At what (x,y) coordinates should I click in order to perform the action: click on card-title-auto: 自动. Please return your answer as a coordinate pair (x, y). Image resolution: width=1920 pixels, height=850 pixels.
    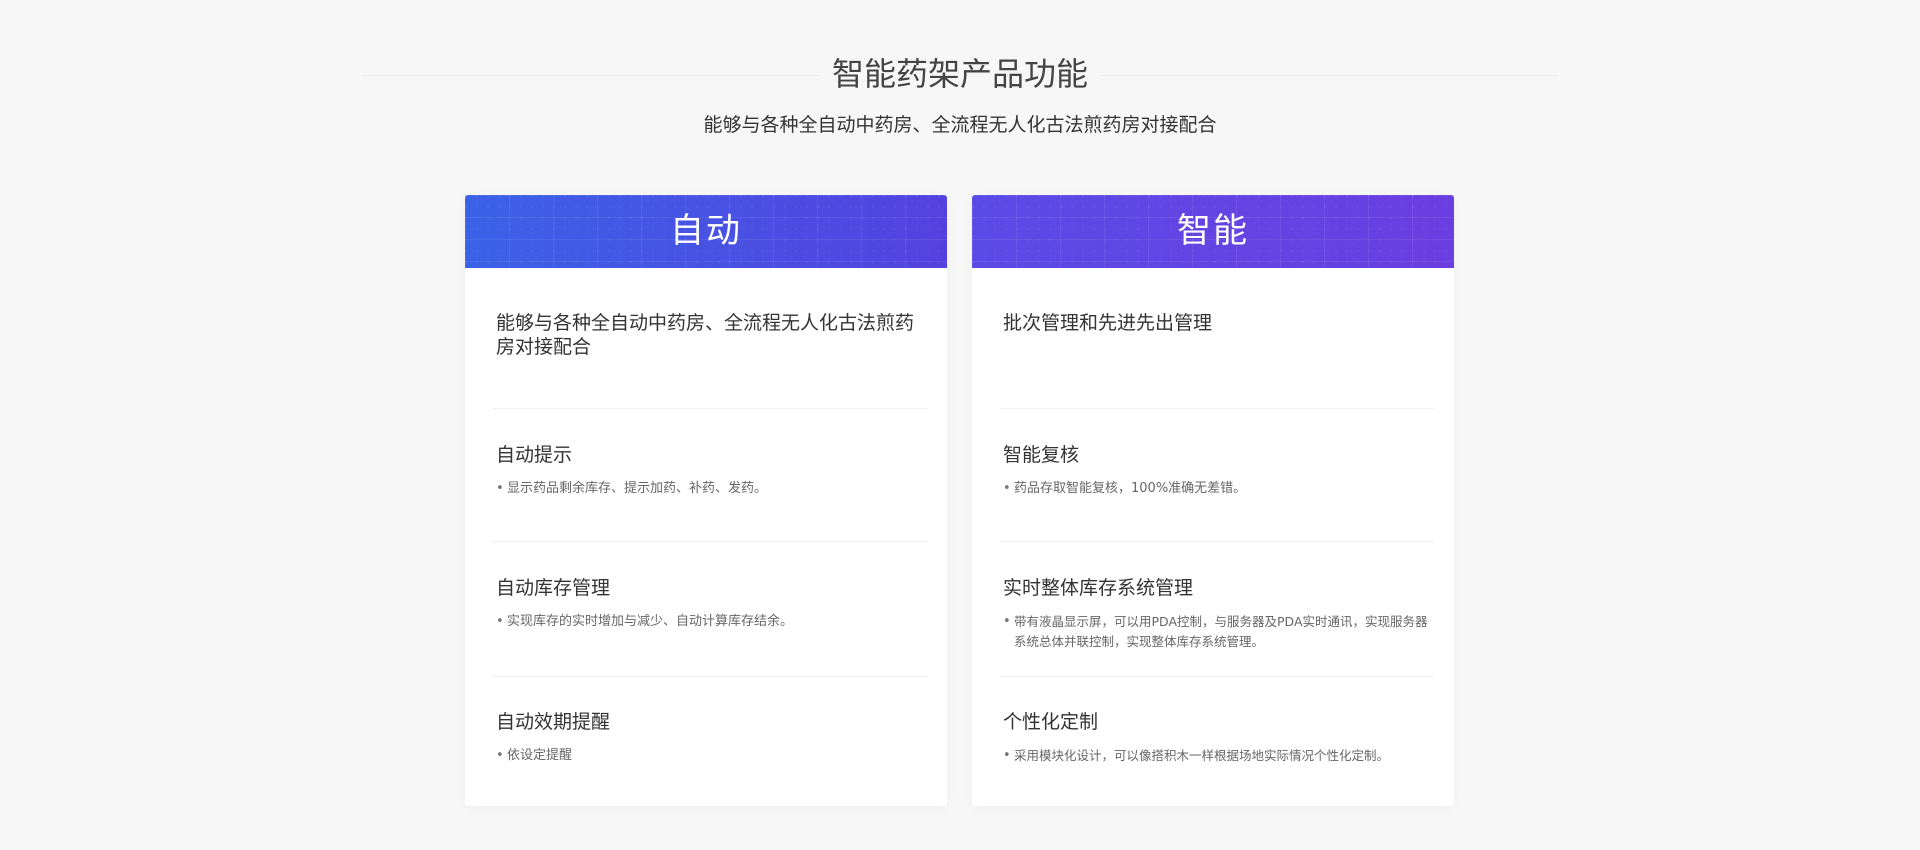
    Looking at the image, I should click on (706, 231).